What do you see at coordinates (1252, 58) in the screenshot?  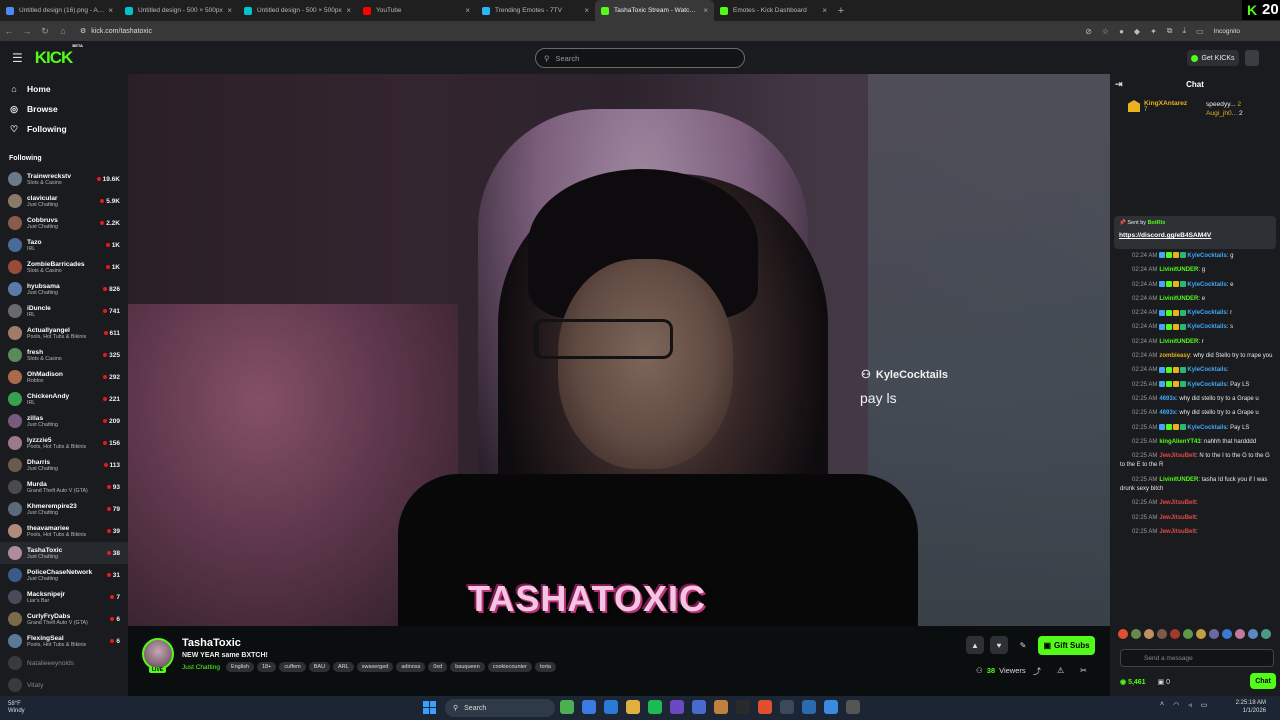 I see `user-avatar` at bounding box center [1252, 58].